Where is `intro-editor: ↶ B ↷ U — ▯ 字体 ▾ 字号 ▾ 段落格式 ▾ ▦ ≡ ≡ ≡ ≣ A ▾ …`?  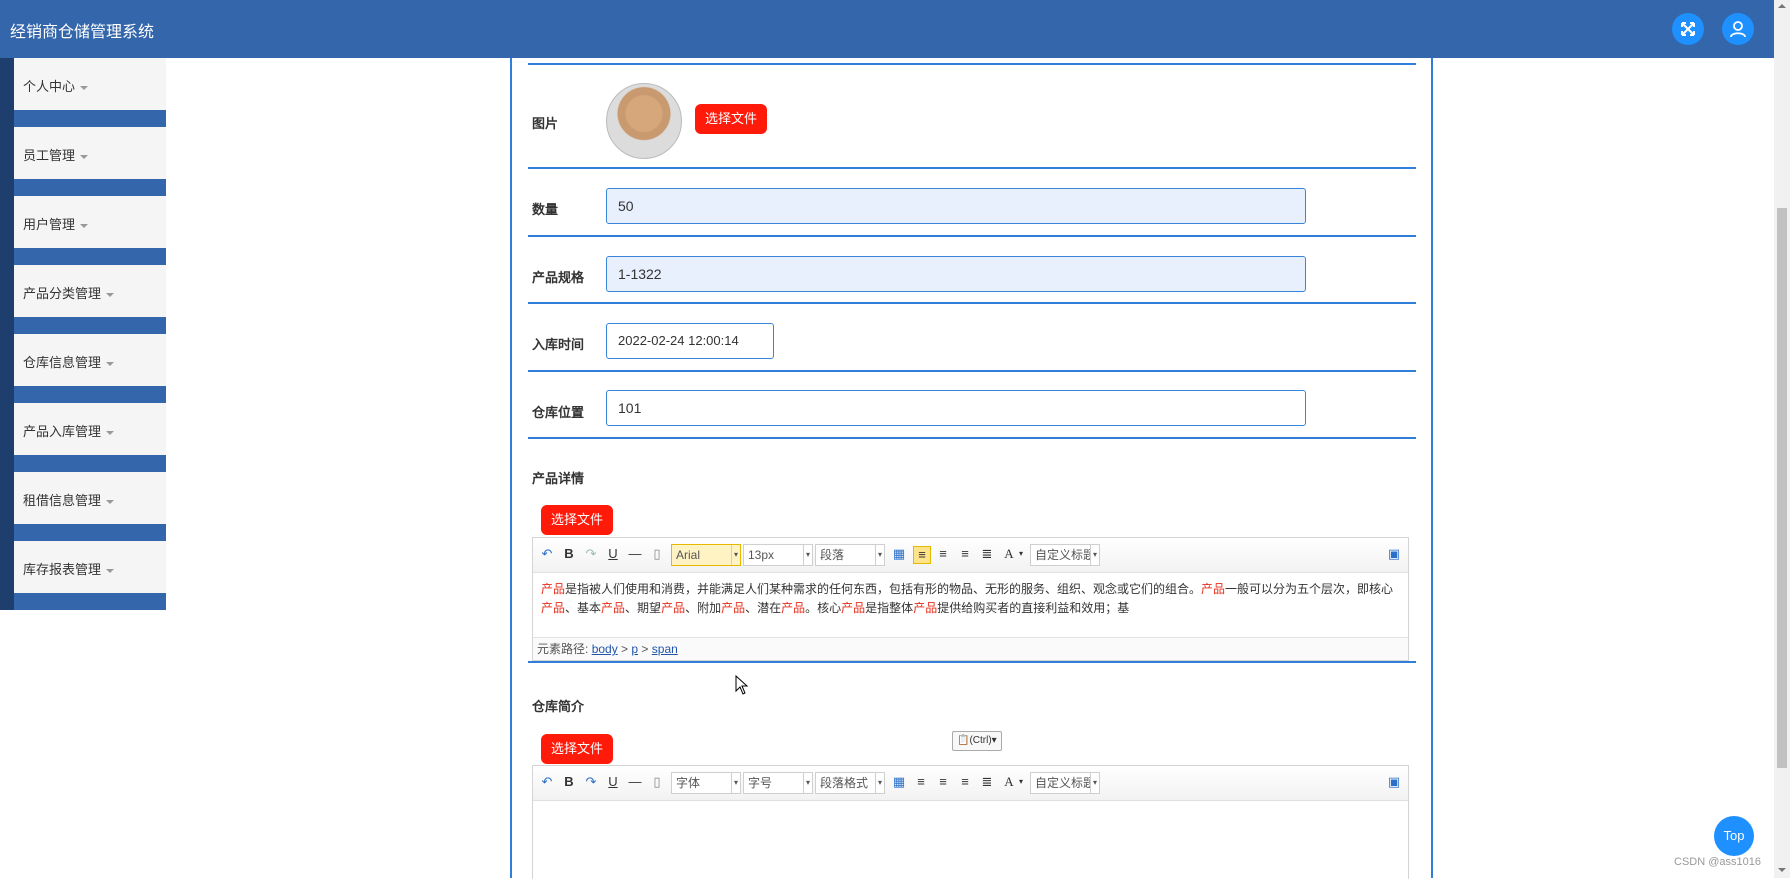 intro-editor: ↶ B ↷ U — ▯ 字体 ▾ 字号 ▾ 段落格式 ▾ ▦ ≡ ≡ ≡ ≣ A ▾ … is located at coordinates (970, 822).